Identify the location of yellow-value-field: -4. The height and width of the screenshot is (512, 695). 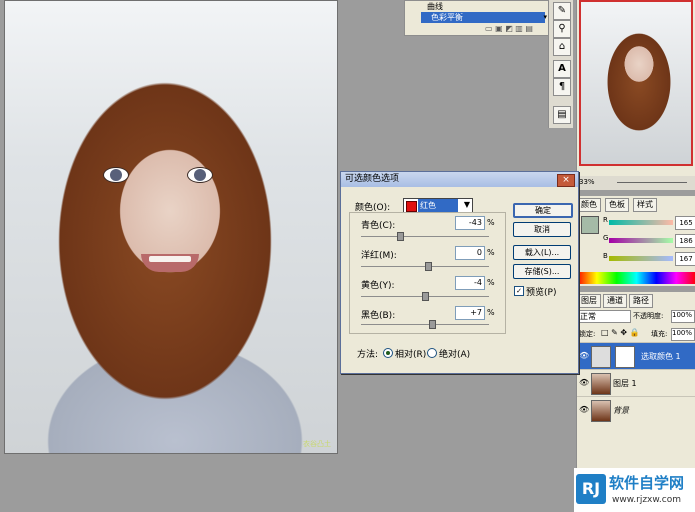
(470, 283).